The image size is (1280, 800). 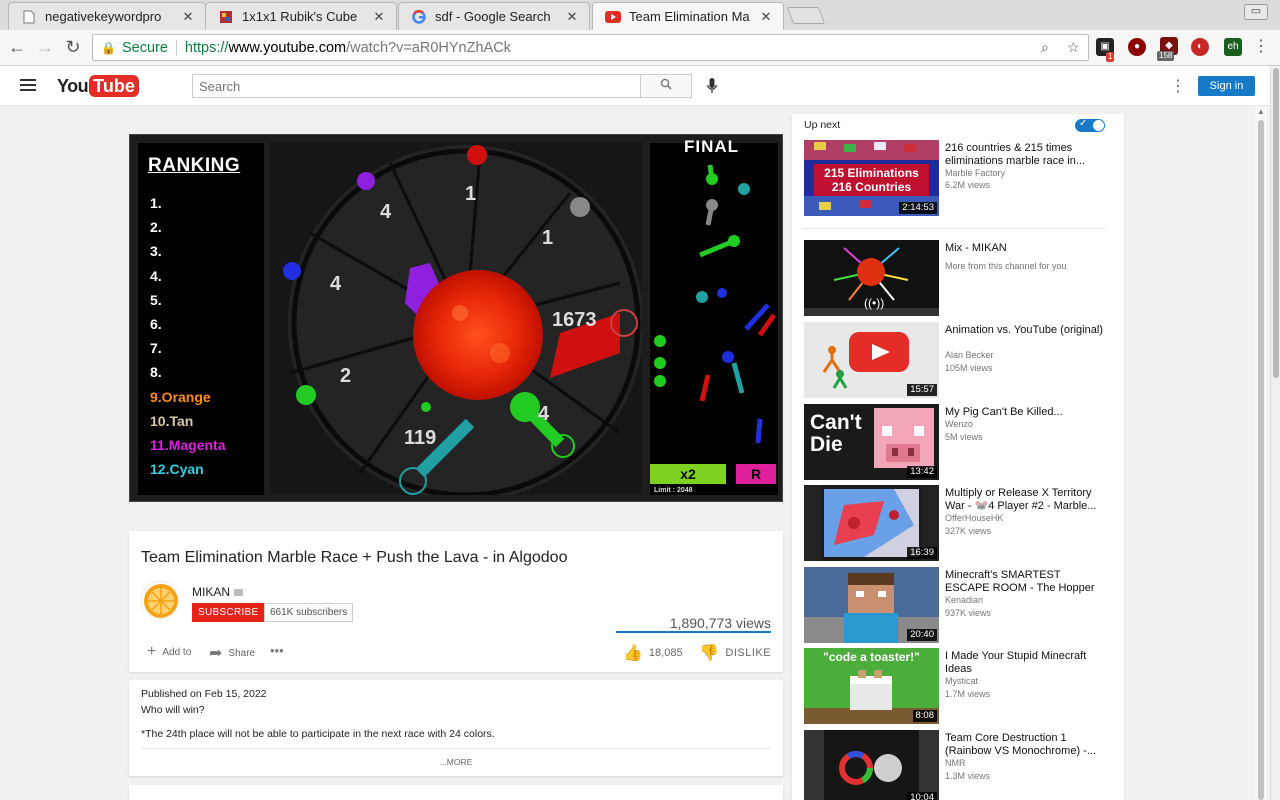 I want to click on extension-icon: ●, so click(x=1137, y=47).